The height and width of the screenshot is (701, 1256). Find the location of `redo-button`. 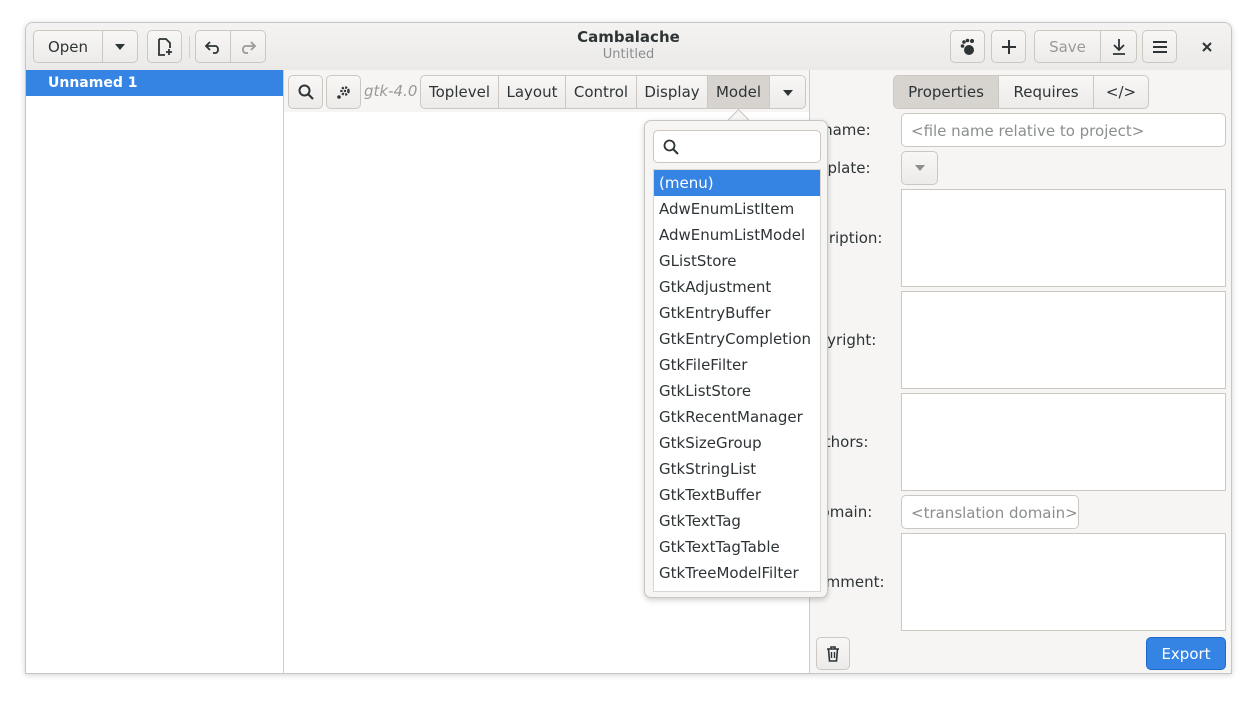

redo-button is located at coordinates (248, 46).